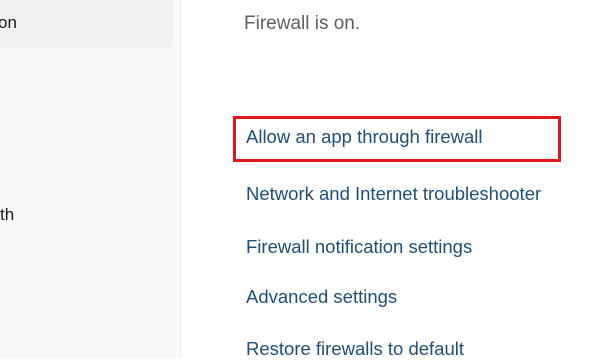 This screenshot has height=360, width=616. I want to click on sidebar-divider, so click(180, 179).